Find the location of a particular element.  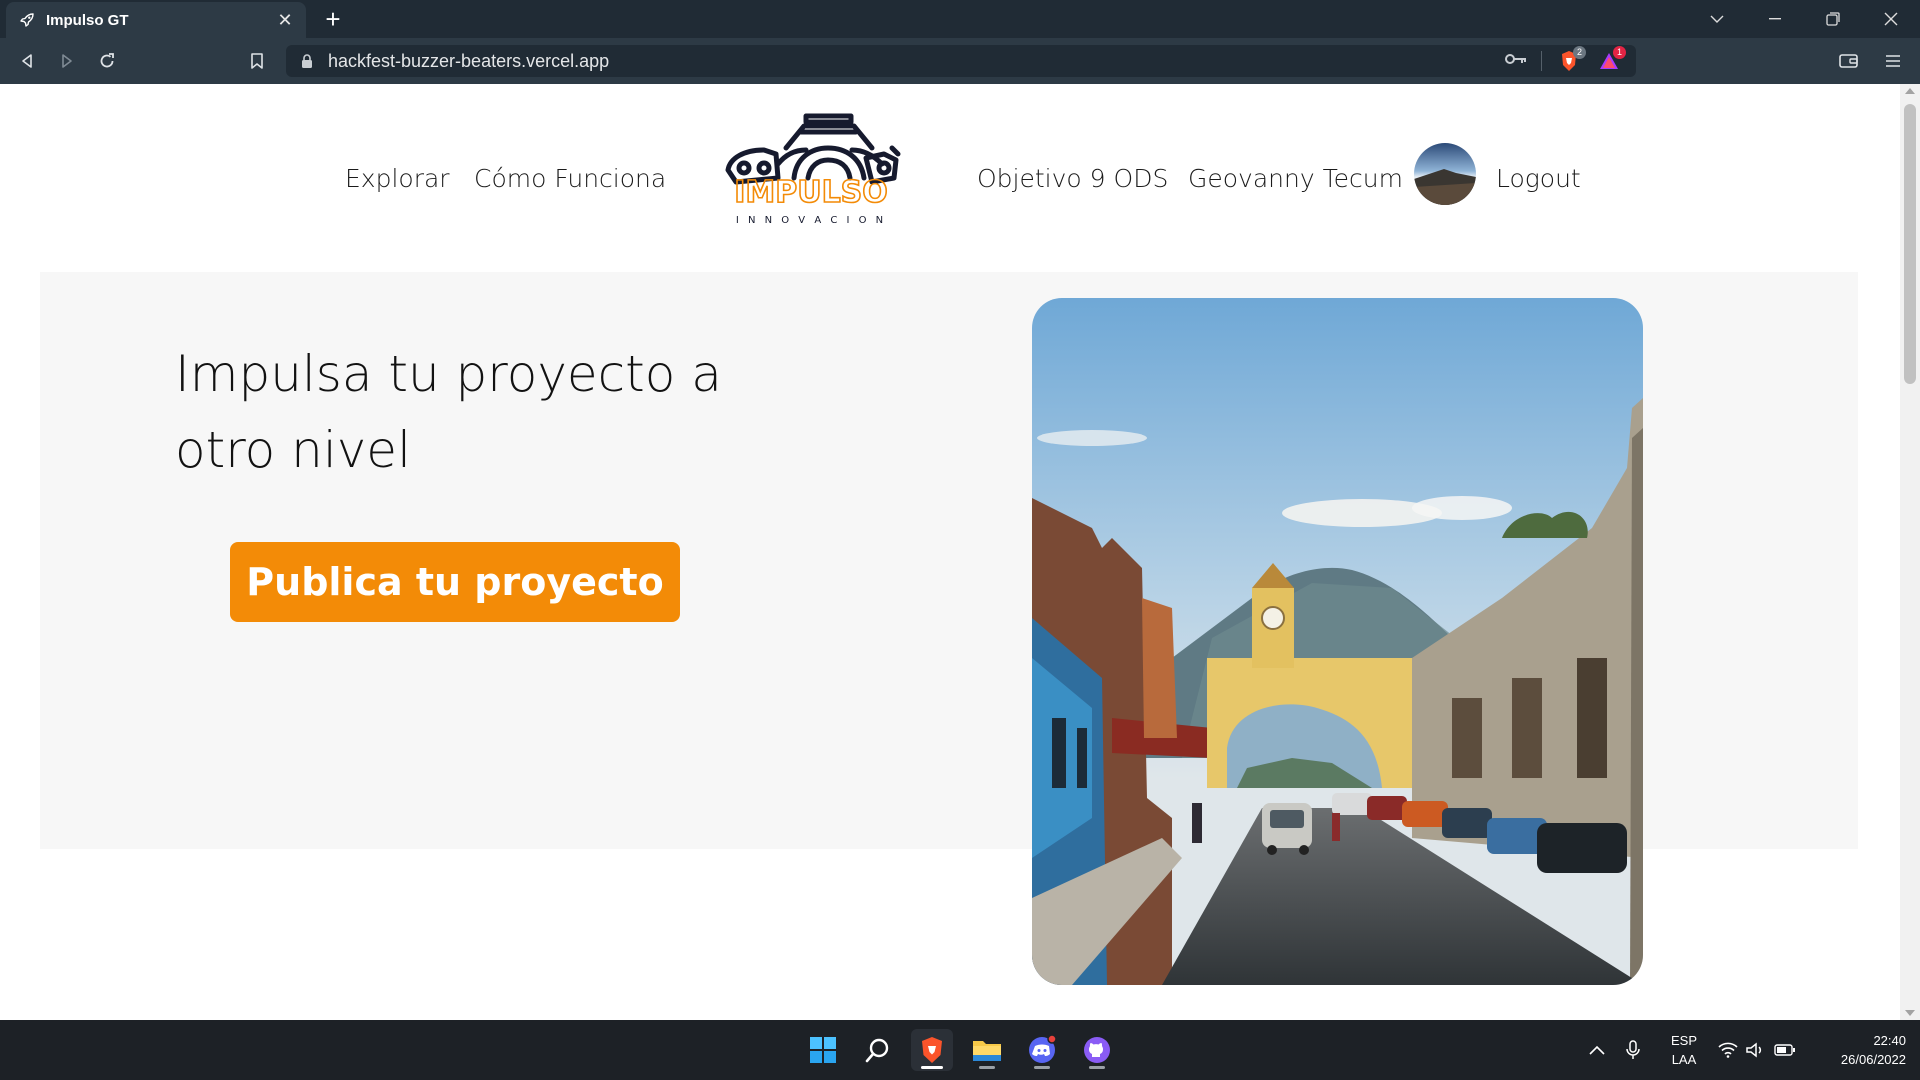

rocket-icon is located at coordinates (27, 20).